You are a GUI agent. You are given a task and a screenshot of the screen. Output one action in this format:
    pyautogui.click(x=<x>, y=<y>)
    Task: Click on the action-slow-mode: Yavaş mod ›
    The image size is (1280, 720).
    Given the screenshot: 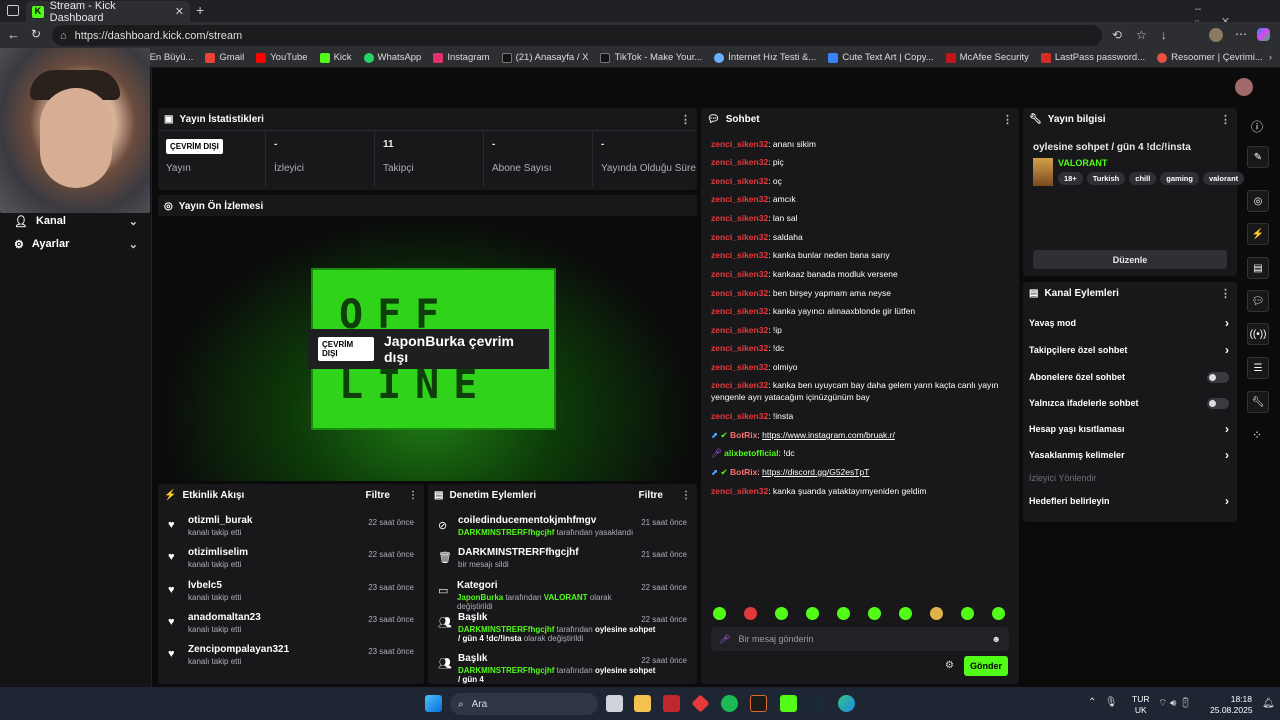 What is the action you would take?
    pyautogui.click(x=1129, y=323)
    